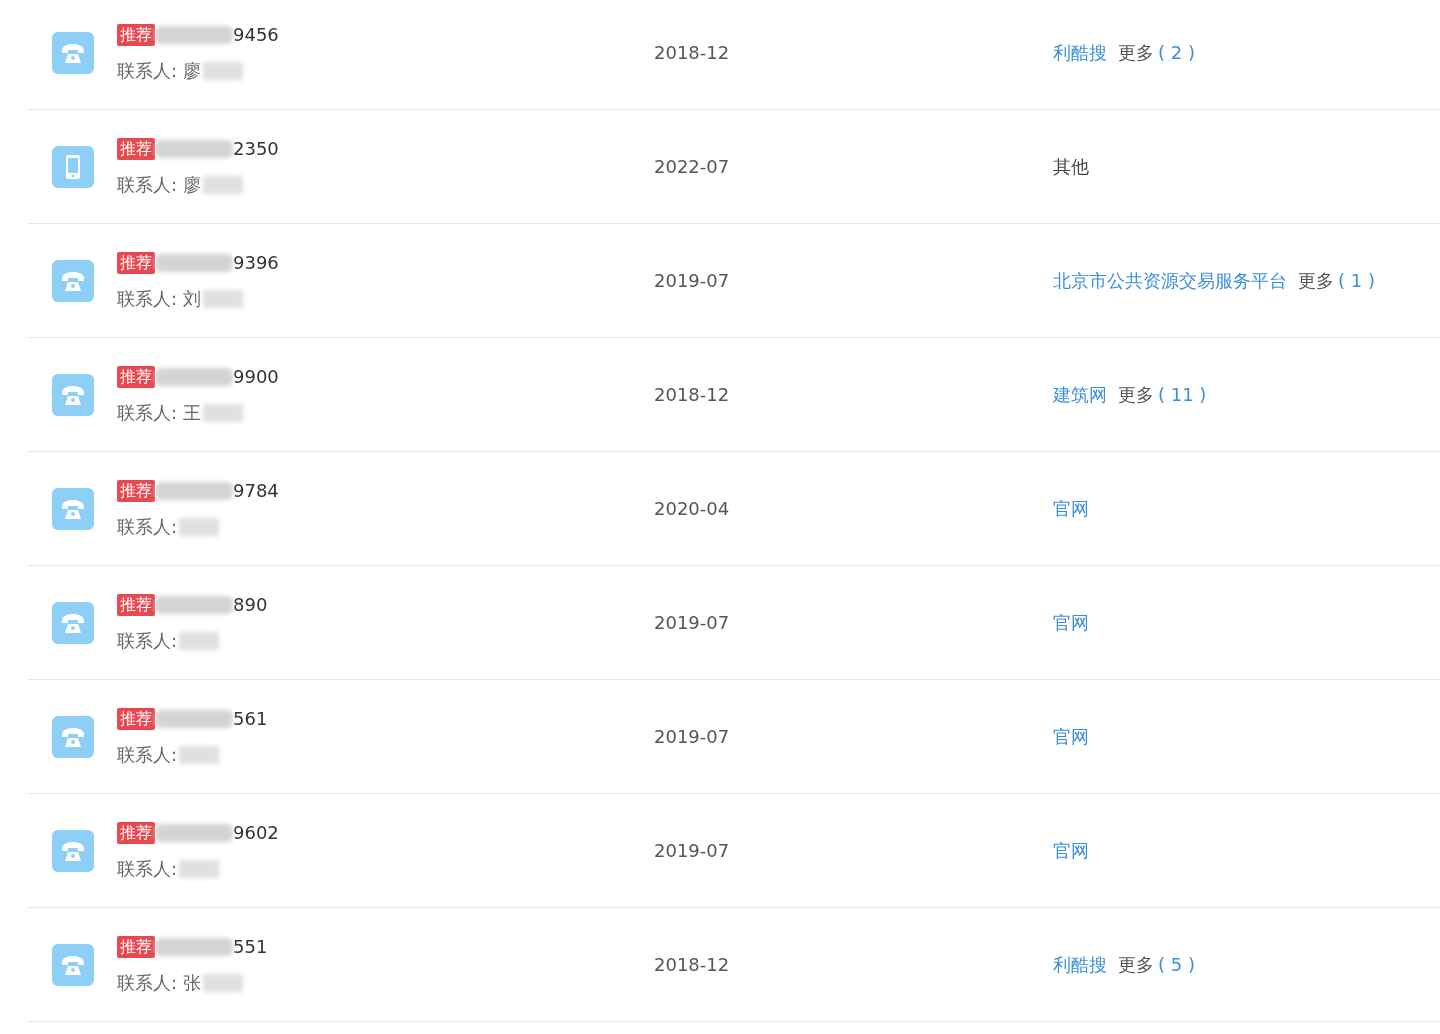 Image resolution: width=1440 pixels, height=1034 pixels. I want to click on contact-person: 联系人: 刘, so click(159, 298).